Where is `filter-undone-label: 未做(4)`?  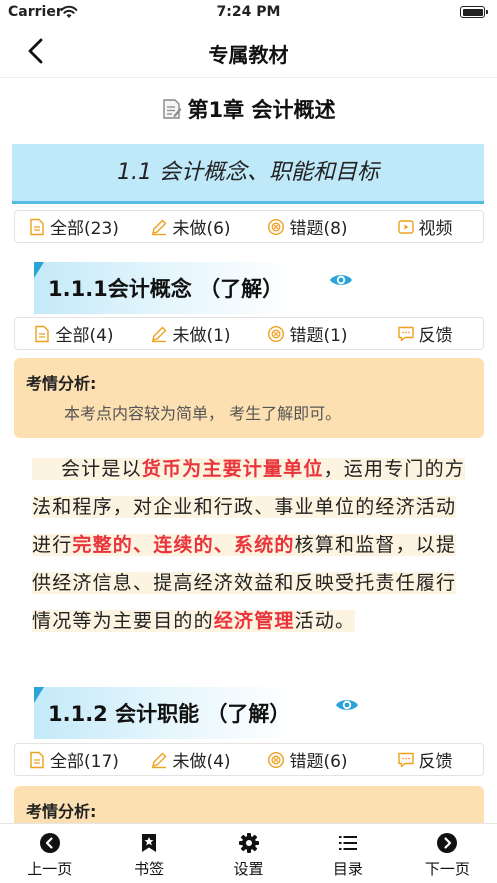 filter-undone-label: 未做(4) is located at coordinates (201, 762).